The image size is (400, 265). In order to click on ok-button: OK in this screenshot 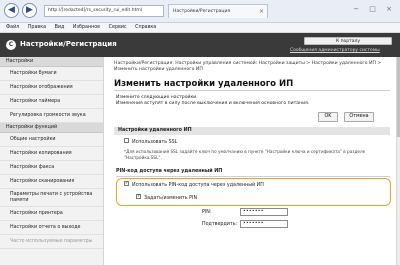, I will do `click(328, 117)`.